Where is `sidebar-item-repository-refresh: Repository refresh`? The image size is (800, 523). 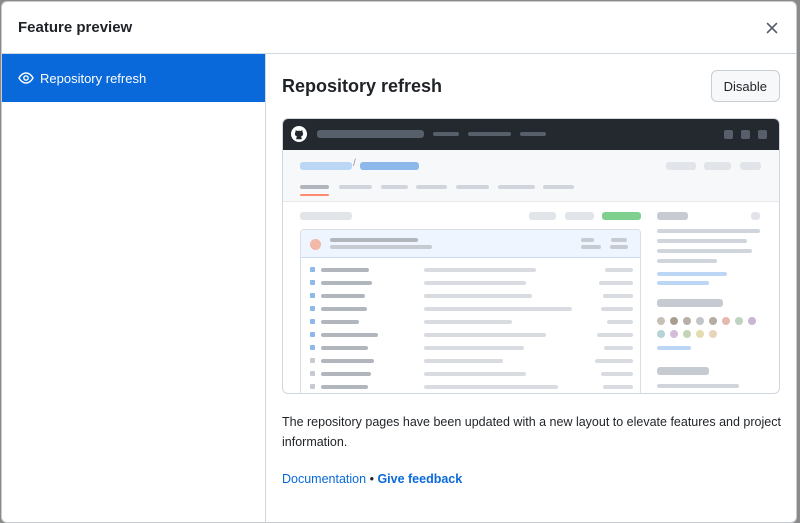 sidebar-item-repository-refresh: Repository refresh is located at coordinates (133, 78).